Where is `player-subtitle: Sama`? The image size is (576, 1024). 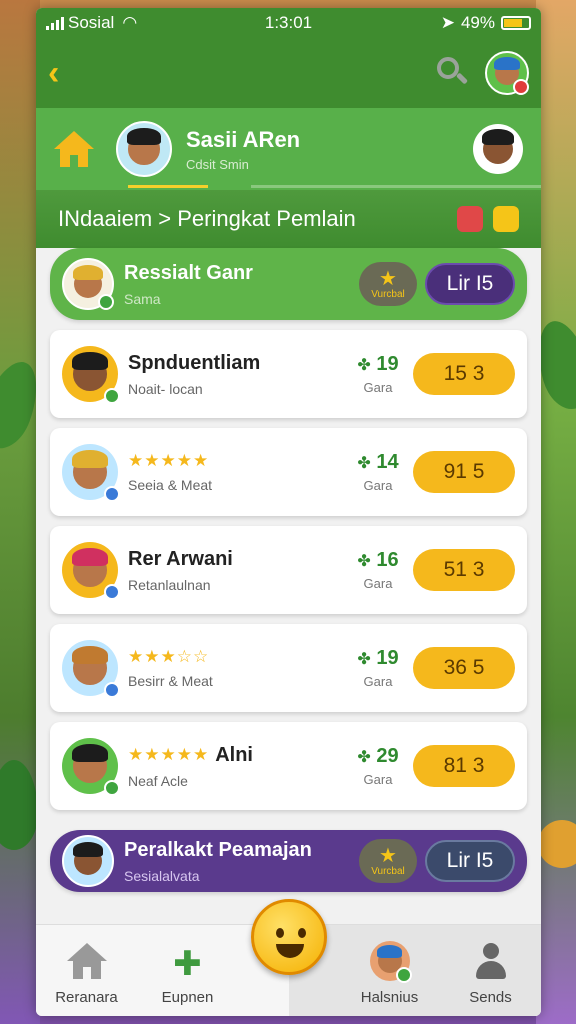 player-subtitle: Sama is located at coordinates (142, 298).